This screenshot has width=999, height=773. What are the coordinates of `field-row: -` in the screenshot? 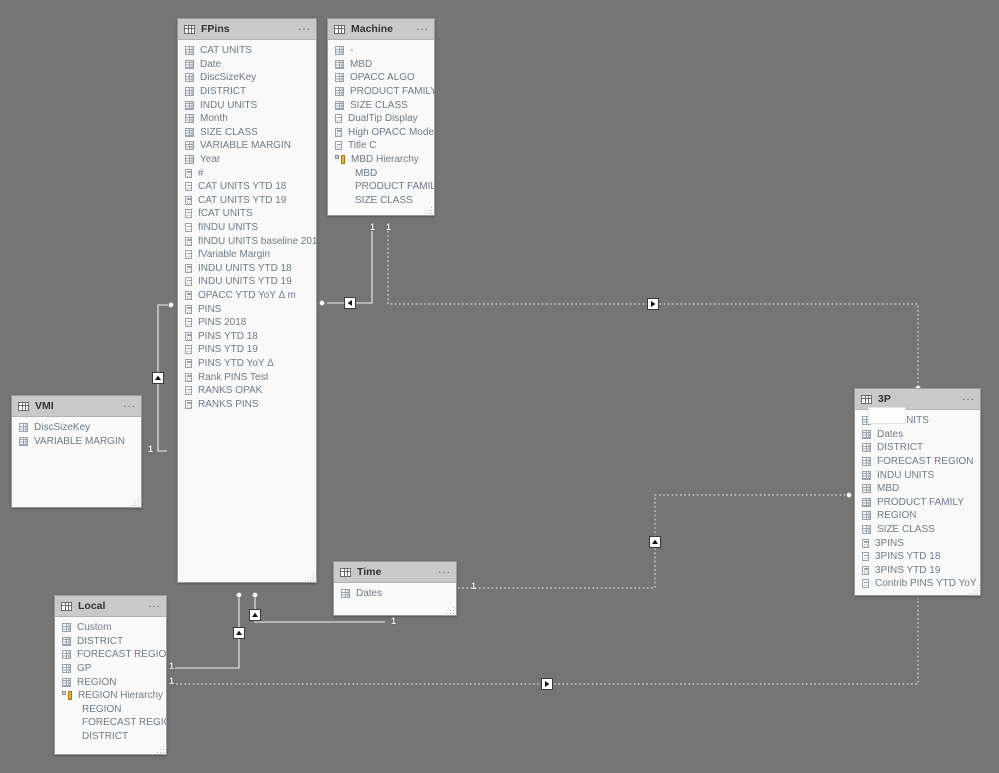 It's located at (381, 51).